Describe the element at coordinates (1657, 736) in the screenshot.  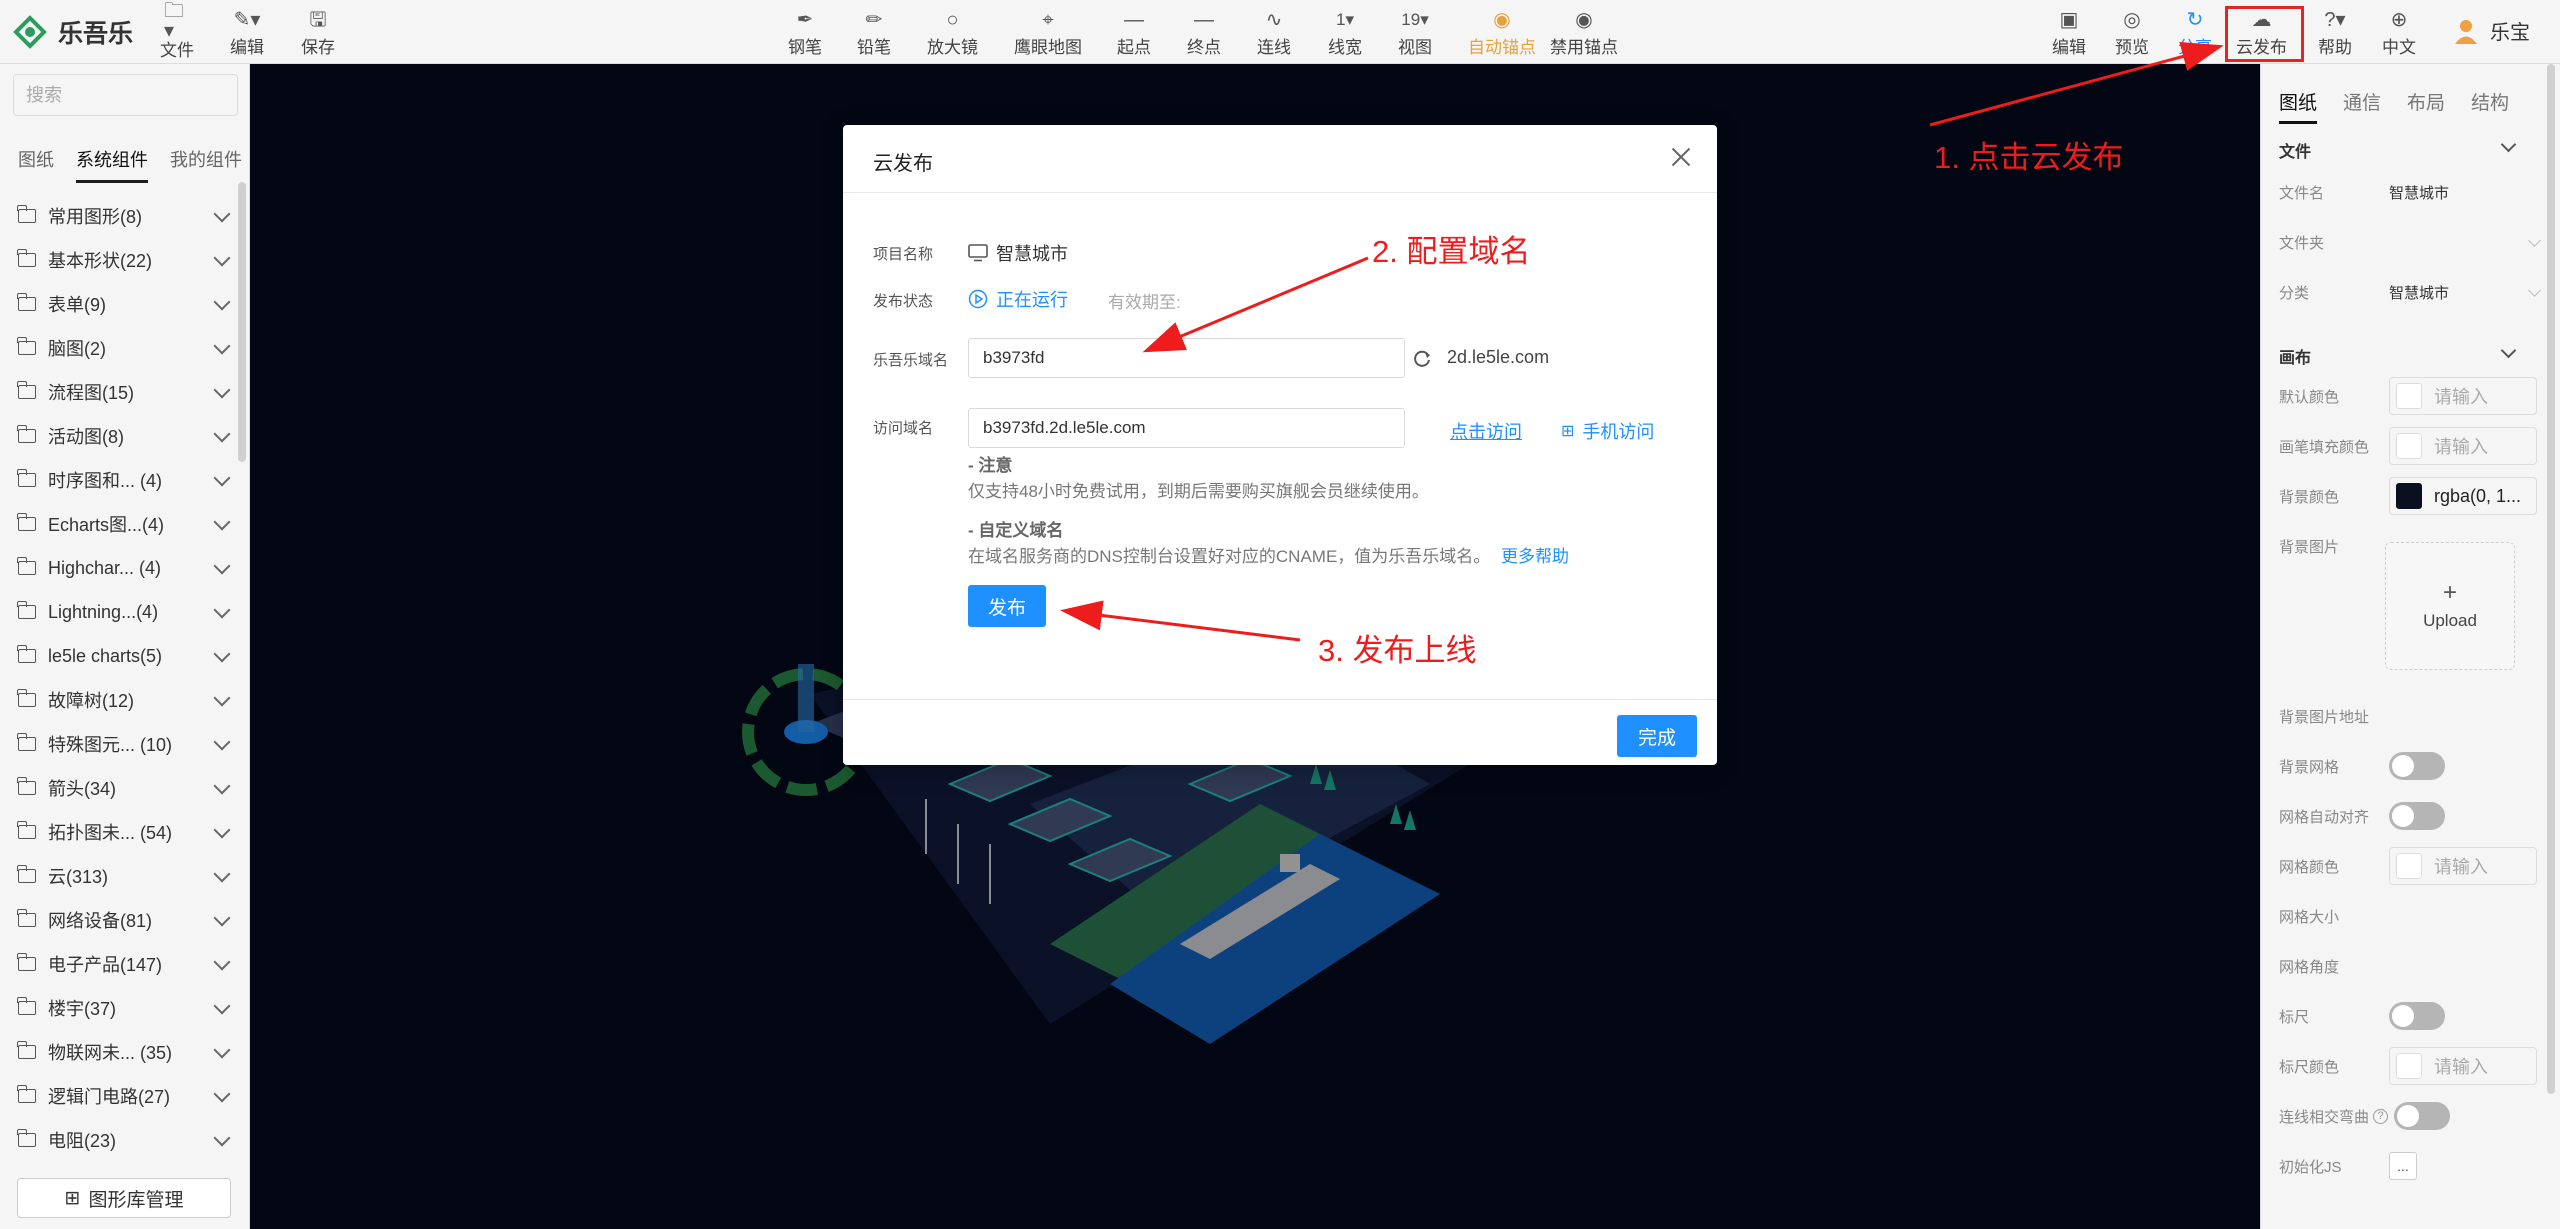
I see `done-button: 完成` at that location.